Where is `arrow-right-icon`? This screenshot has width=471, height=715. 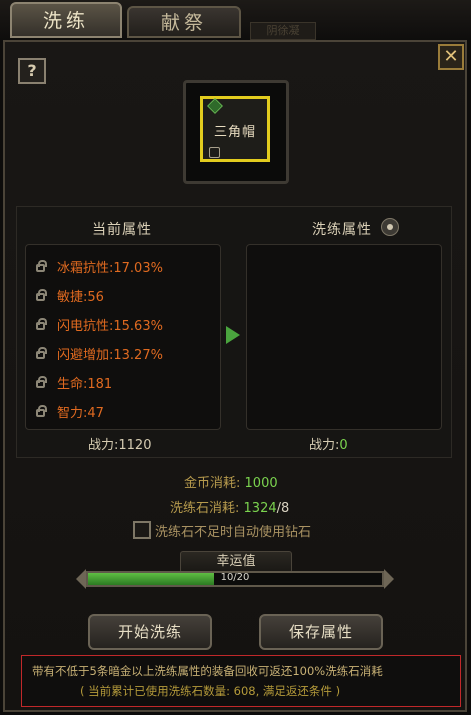 arrow-right-icon is located at coordinates (233, 335).